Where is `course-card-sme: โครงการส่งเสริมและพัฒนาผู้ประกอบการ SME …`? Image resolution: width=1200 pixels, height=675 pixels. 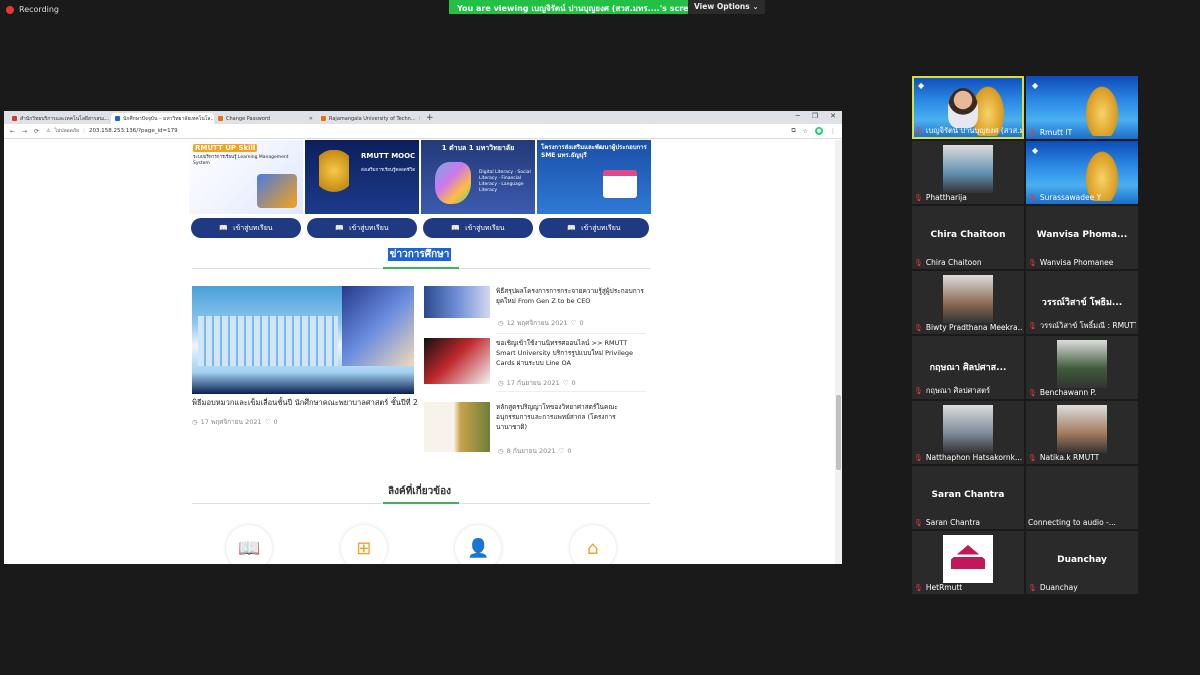 course-card-sme: โครงการส่งเสริมและพัฒนาผู้ประกอบการ SME … is located at coordinates (594, 177).